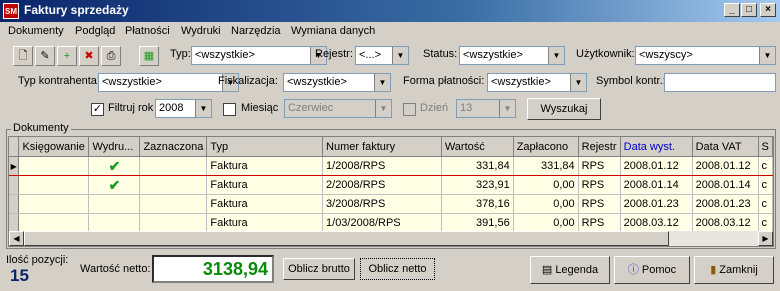 The width and height of the screenshot is (780, 291). I want to click on oblicz-netto-button: Oblicz netto, so click(397, 269).